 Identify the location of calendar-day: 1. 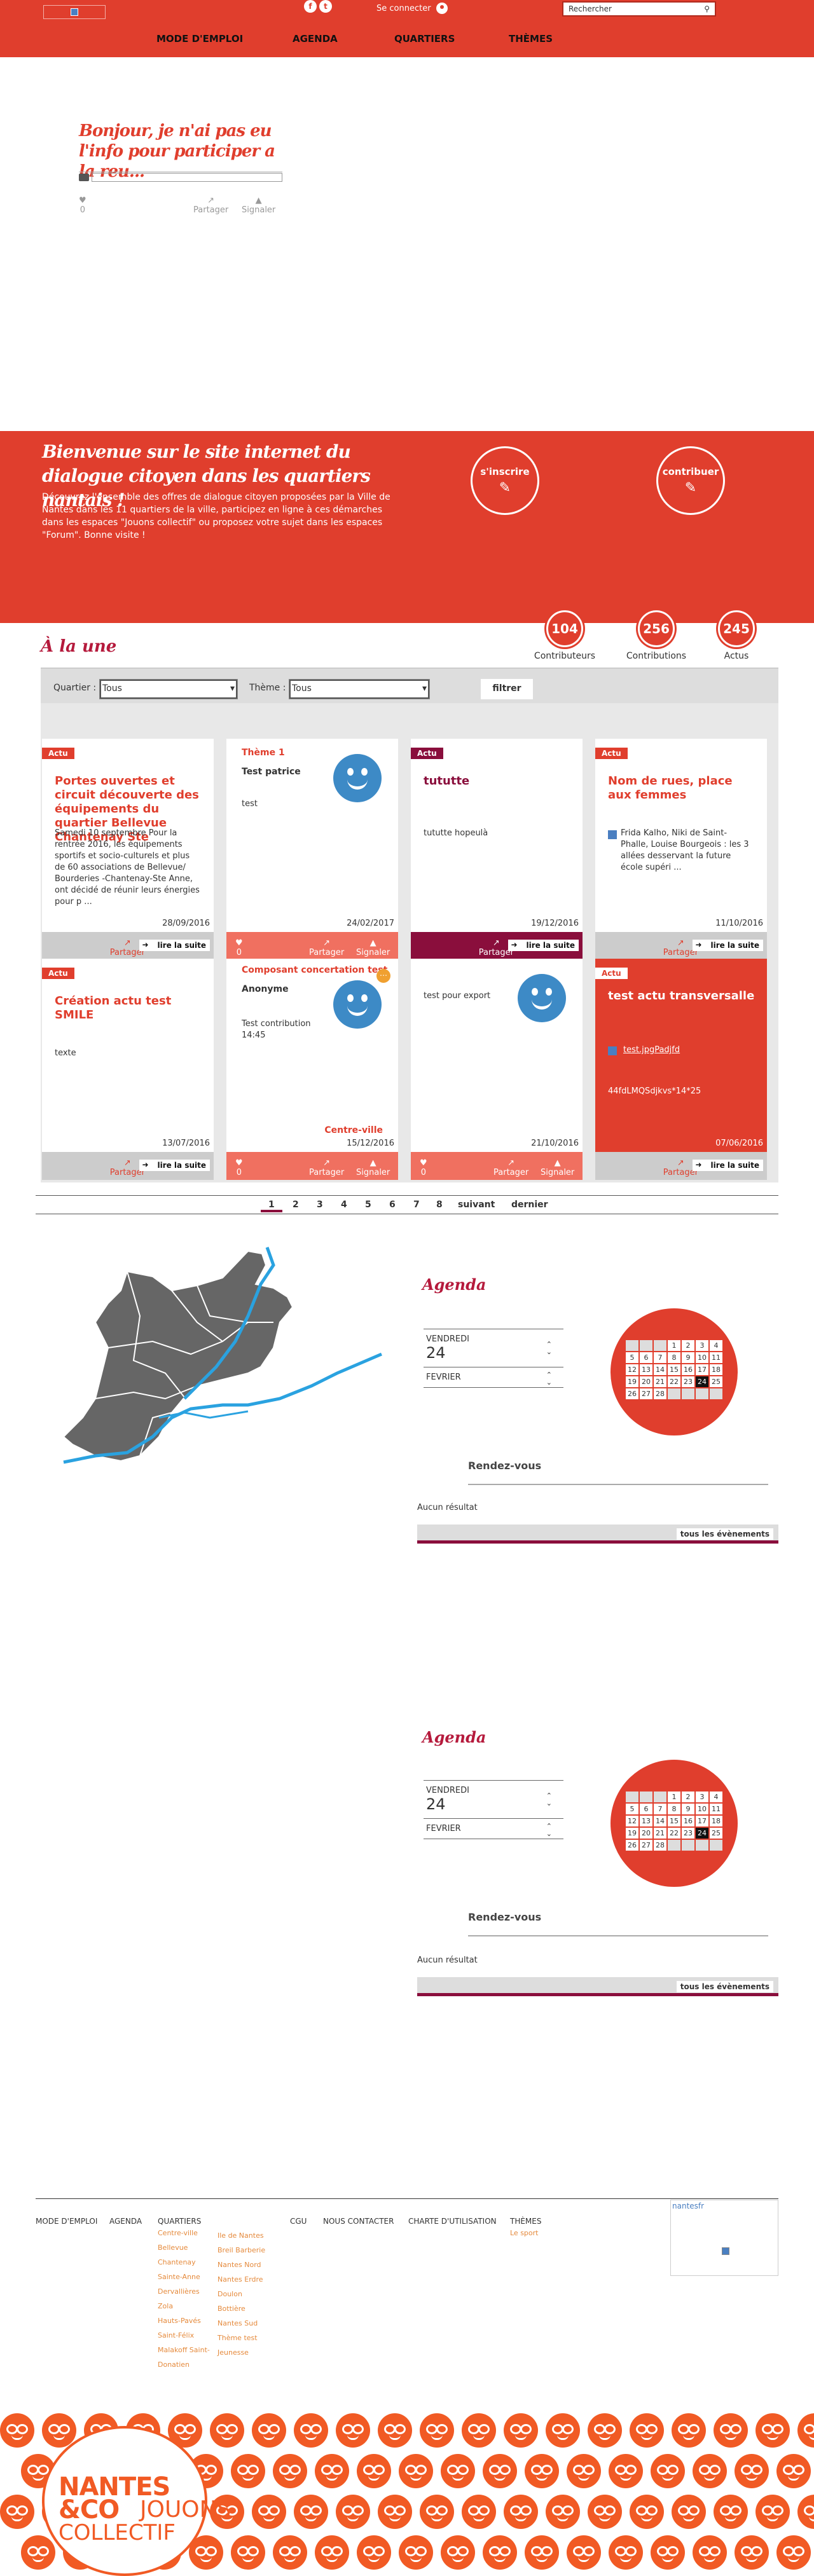
(674, 1797).